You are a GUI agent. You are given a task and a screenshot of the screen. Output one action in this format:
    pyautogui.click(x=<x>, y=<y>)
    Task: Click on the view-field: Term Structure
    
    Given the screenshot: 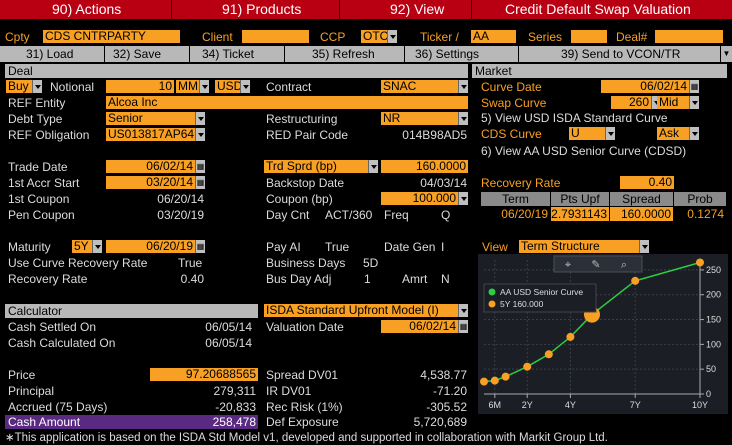 What is the action you would take?
    pyautogui.click(x=579, y=246)
    